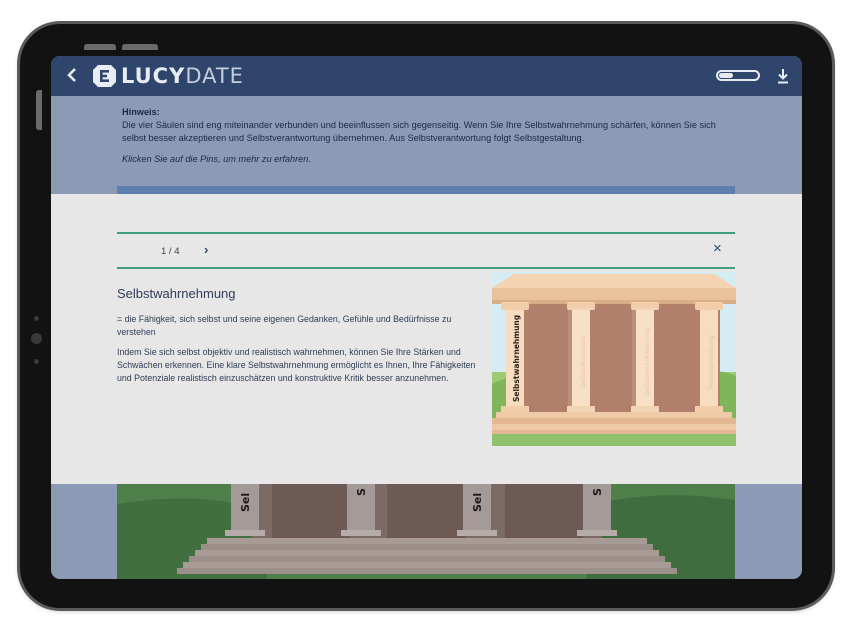 This screenshot has width=850, height=635. Describe the element at coordinates (711, 362) in the screenshot. I see `pillar-label-faded-3: Selbstgestaltung` at that location.